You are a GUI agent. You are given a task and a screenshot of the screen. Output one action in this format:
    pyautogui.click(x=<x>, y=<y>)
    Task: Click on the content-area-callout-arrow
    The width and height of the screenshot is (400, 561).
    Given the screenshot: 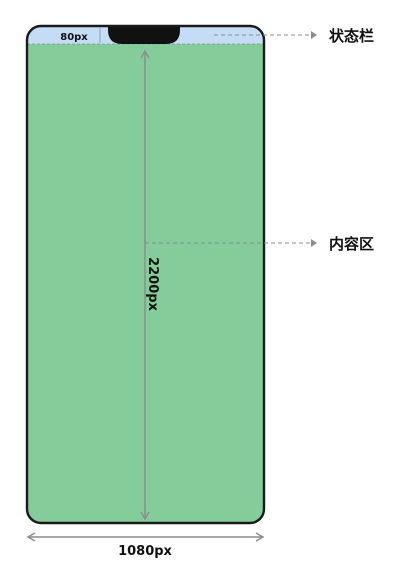 What is the action you would take?
    pyautogui.click(x=314, y=243)
    